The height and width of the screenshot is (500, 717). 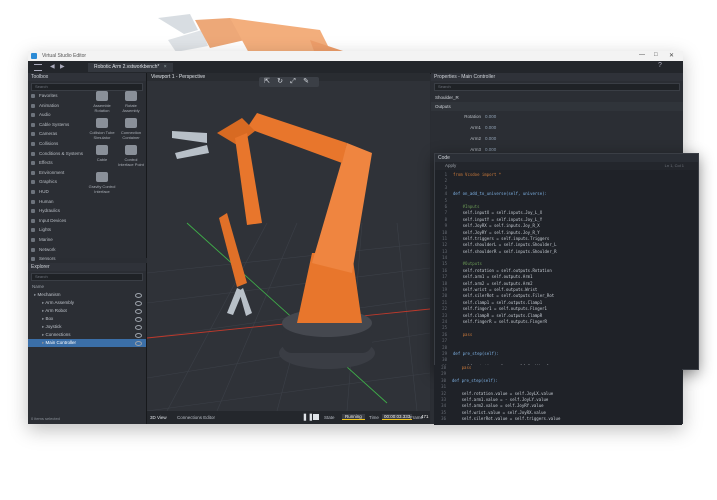 What do you see at coordinates (62, 66) in the screenshot?
I see `forward-icon: ▶` at bounding box center [62, 66].